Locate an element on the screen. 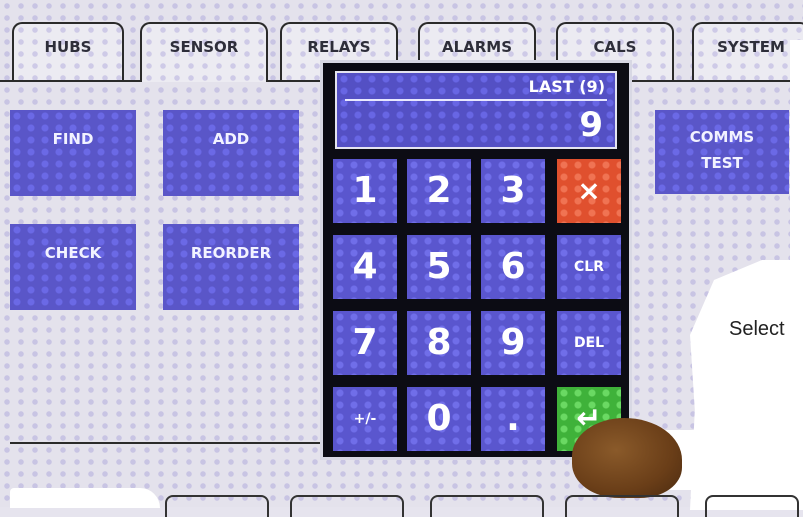 The height and width of the screenshot is (517, 803). add-button: ADD is located at coordinates (231, 153).